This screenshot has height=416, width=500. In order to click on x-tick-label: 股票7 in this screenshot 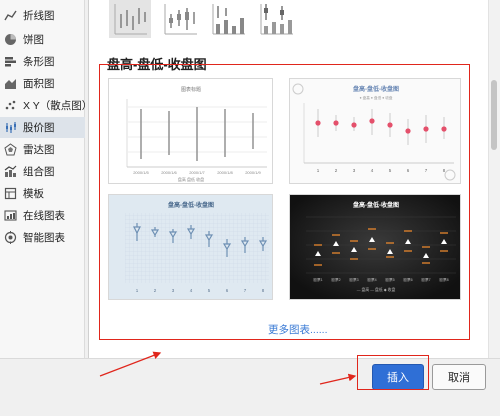, I will do `click(425, 279)`.